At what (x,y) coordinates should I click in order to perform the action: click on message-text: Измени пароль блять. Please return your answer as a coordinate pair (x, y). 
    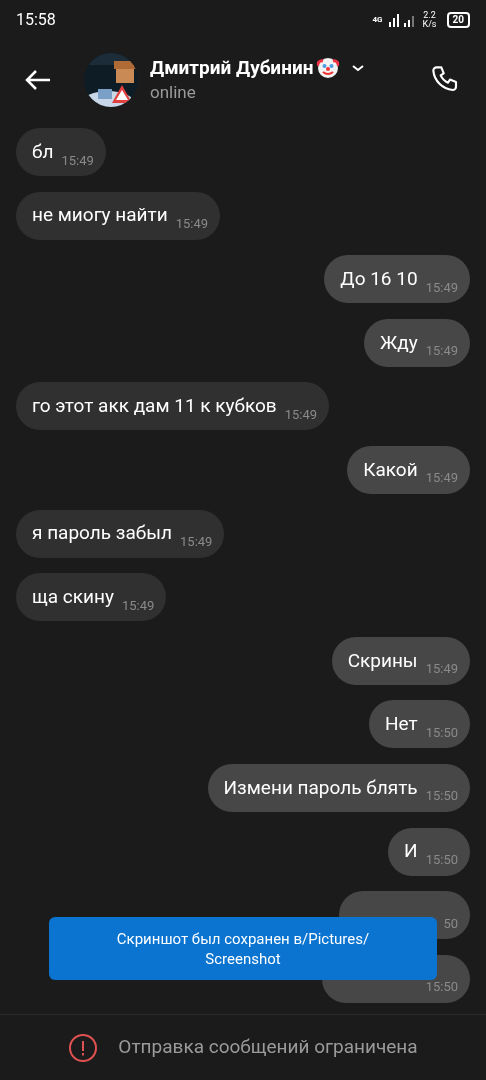
    Looking at the image, I should click on (320, 787).